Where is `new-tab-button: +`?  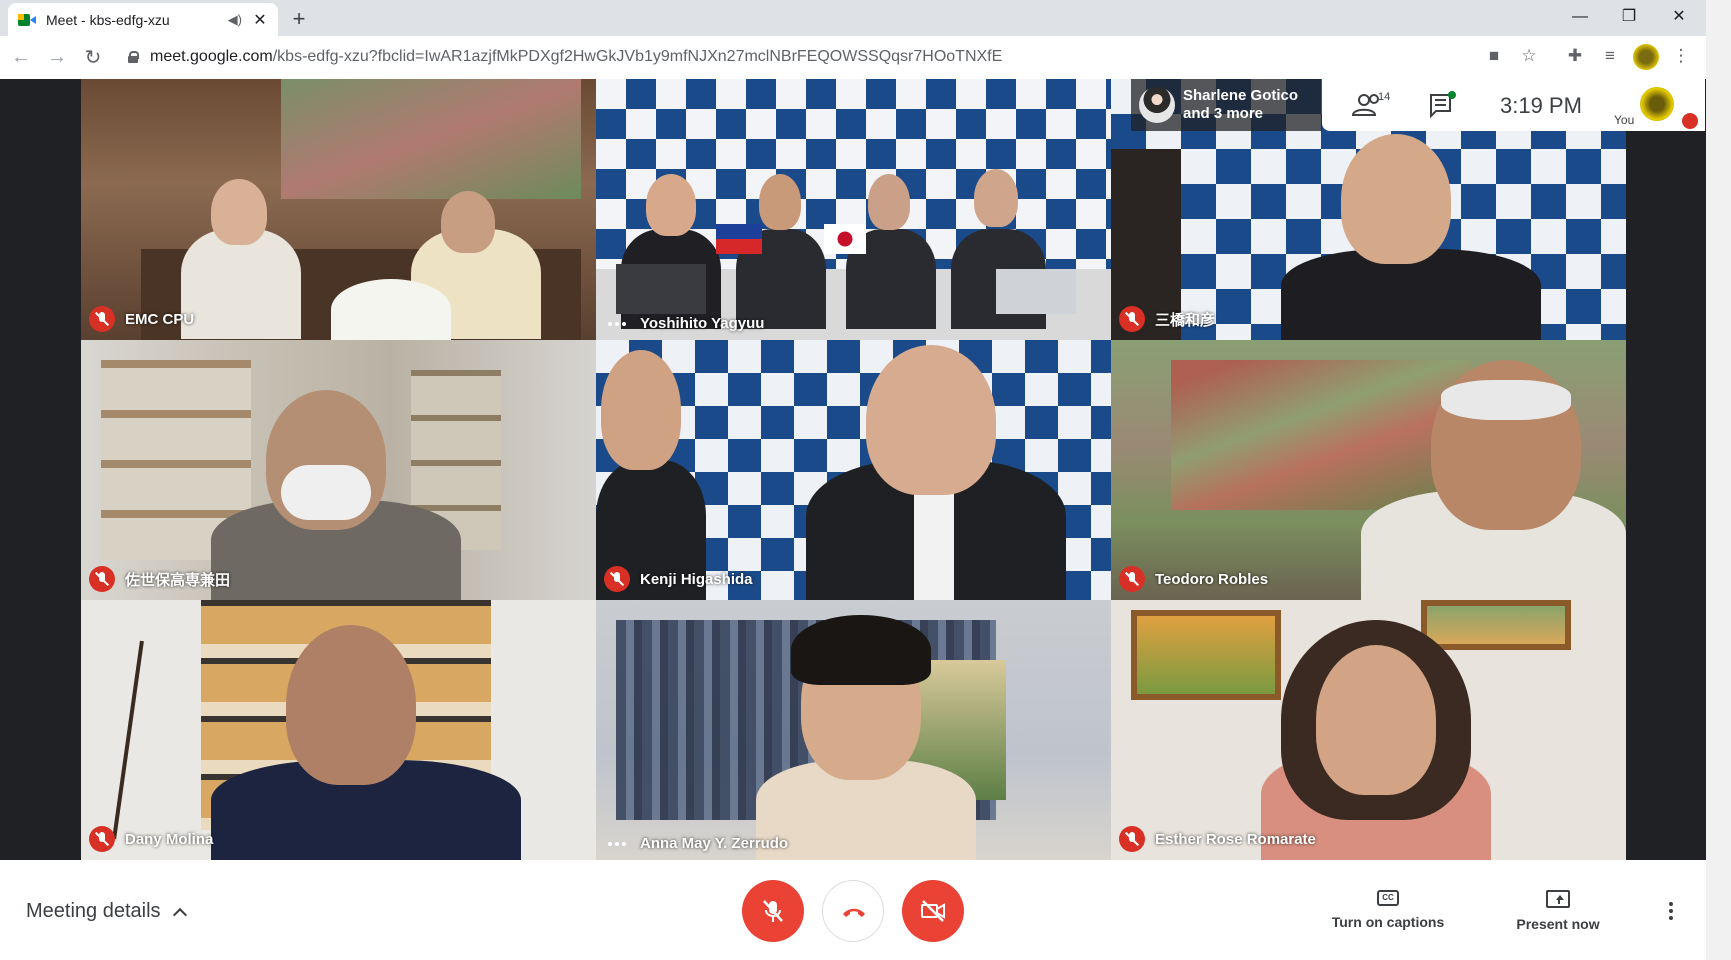 new-tab-button: + is located at coordinates (299, 19).